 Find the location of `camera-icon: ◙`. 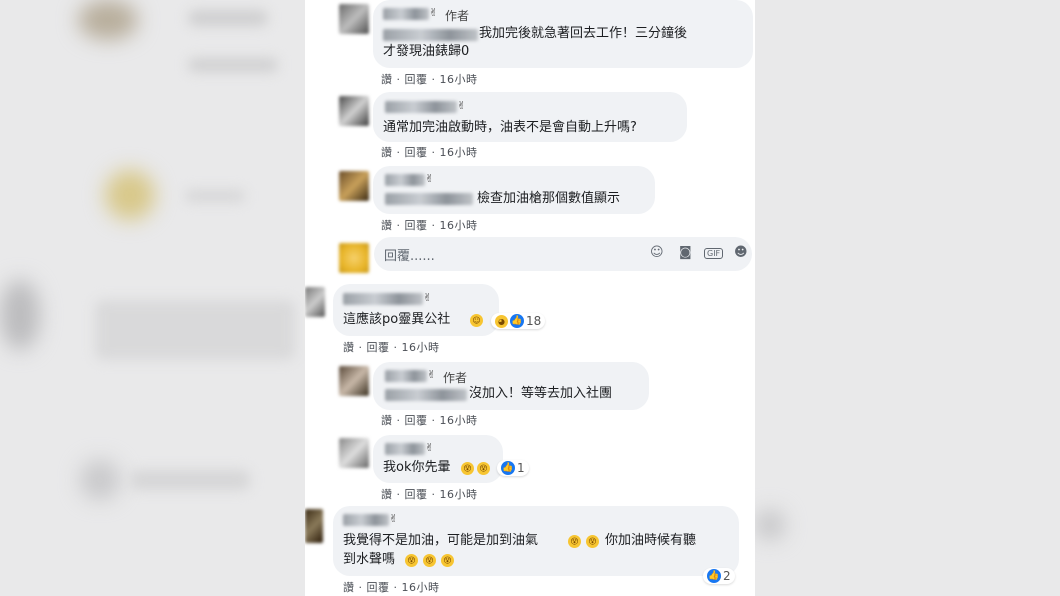

camera-icon: ◙ is located at coordinates (685, 252).